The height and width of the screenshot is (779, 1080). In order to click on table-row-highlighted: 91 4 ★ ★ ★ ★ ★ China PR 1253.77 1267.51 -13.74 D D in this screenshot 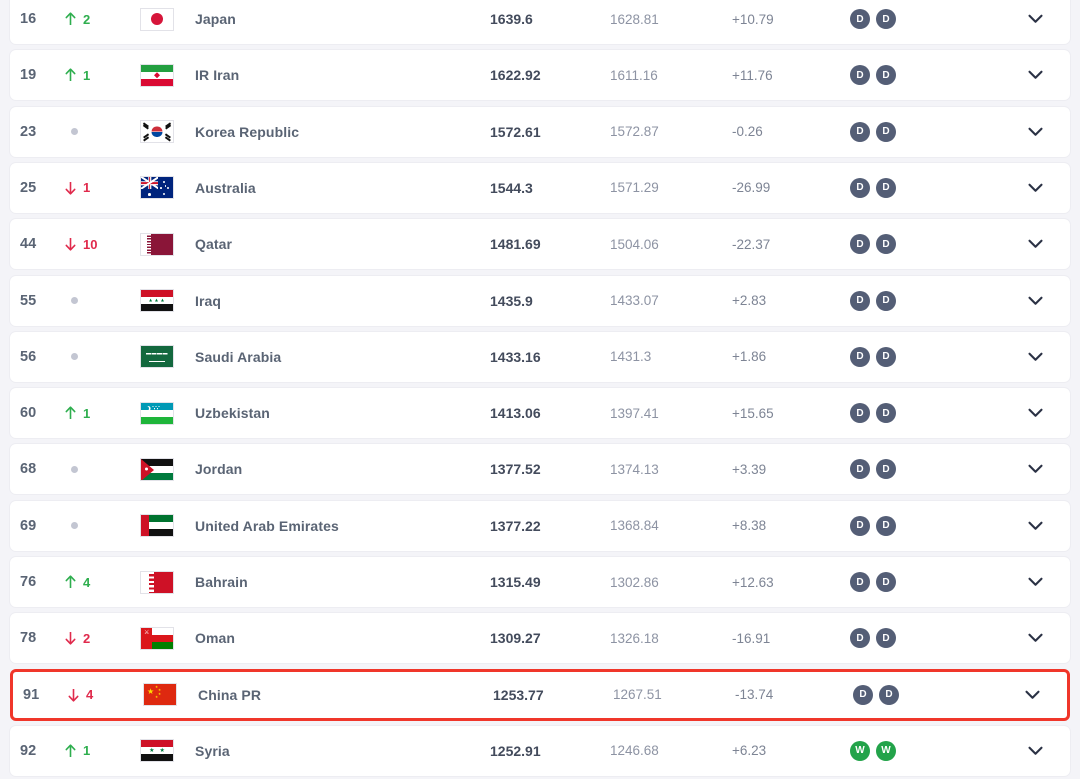, I will do `click(540, 694)`.